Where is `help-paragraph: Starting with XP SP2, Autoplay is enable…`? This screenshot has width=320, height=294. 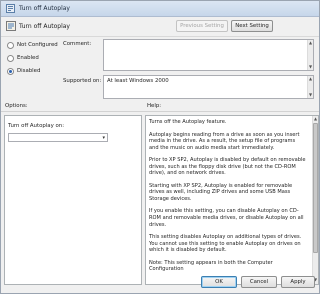
help-paragraph: Starting with XP SP2, Autoplay is enable… is located at coordinates (221, 192).